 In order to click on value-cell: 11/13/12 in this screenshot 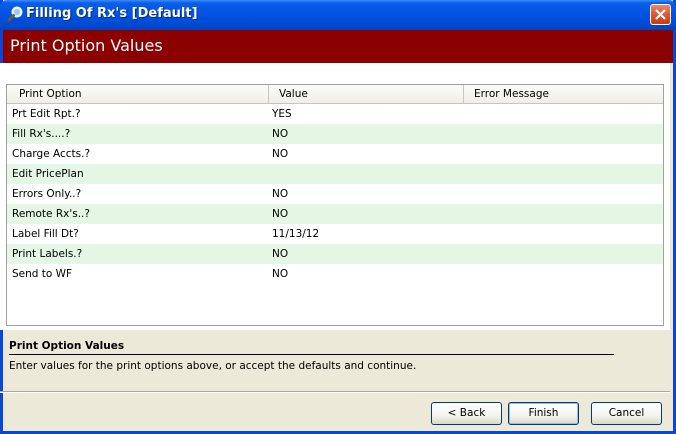, I will do `click(295, 234)`.